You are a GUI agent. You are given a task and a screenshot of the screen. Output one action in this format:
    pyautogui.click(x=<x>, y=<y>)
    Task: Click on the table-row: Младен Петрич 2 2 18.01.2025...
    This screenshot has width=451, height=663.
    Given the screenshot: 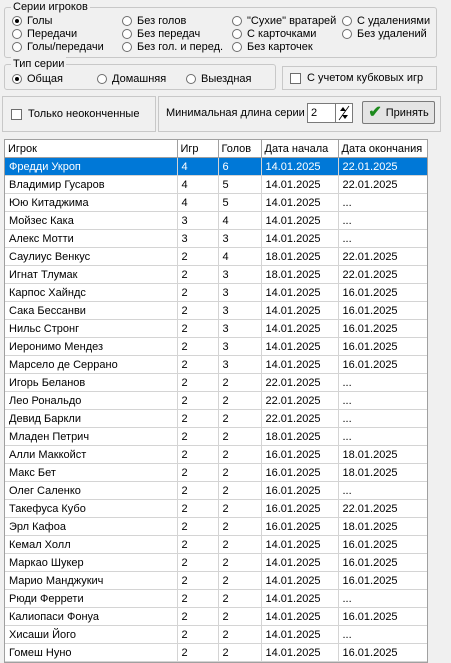 What is the action you would take?
    pyautogui.click(x=216, y=436)
    